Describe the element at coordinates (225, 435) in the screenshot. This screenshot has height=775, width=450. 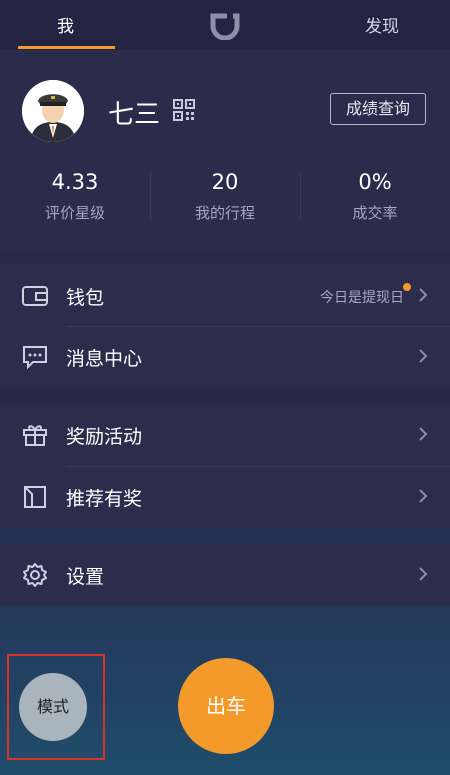
I see `menu-item-rewards: 奖励活动` at that location.